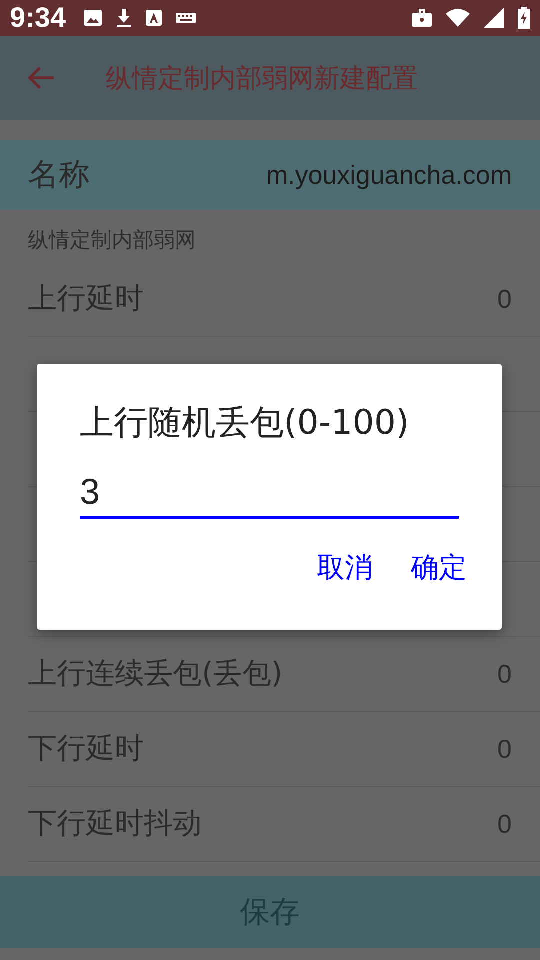 This screenshot has height=960, width=540. Describe the element at coordinates (112, 240) in the screenshot. I see `section-label: 纵情定制内部弱网` at that location.